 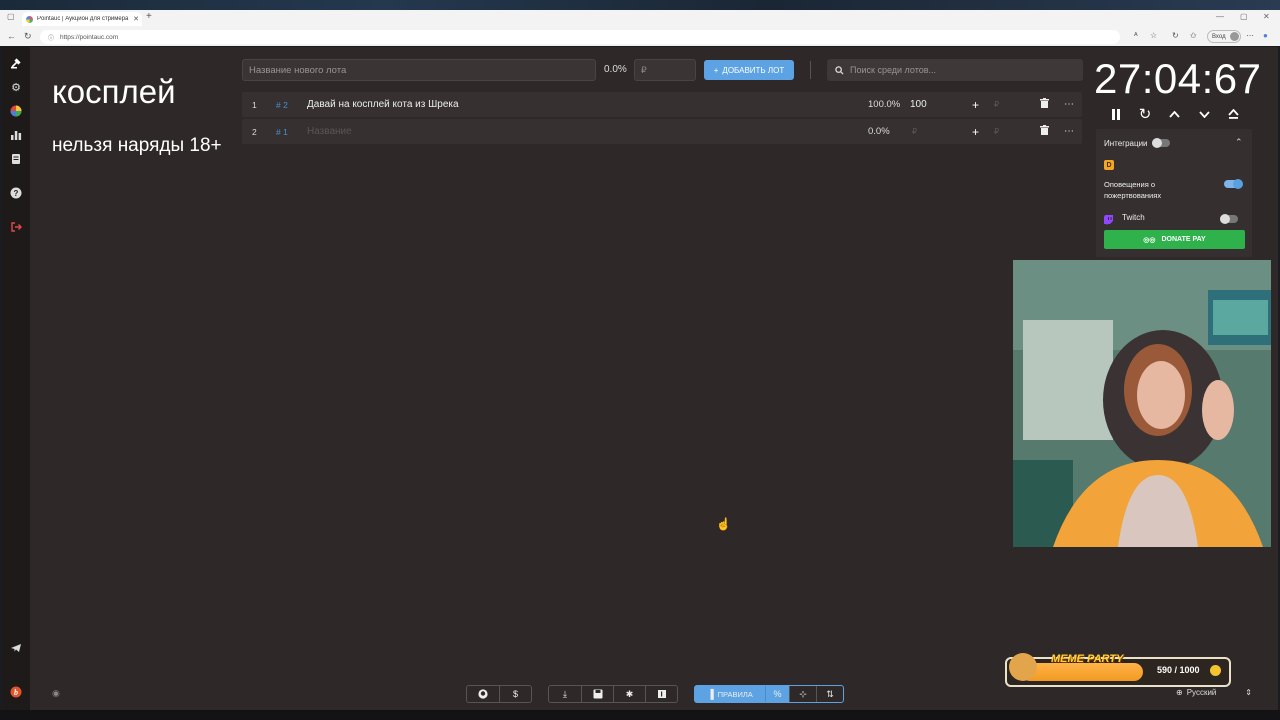 What do you see at coordinates (1179, 692) in the screenshot?
I see `globe-icon: ⊕` at bounding box center [1179, 692].